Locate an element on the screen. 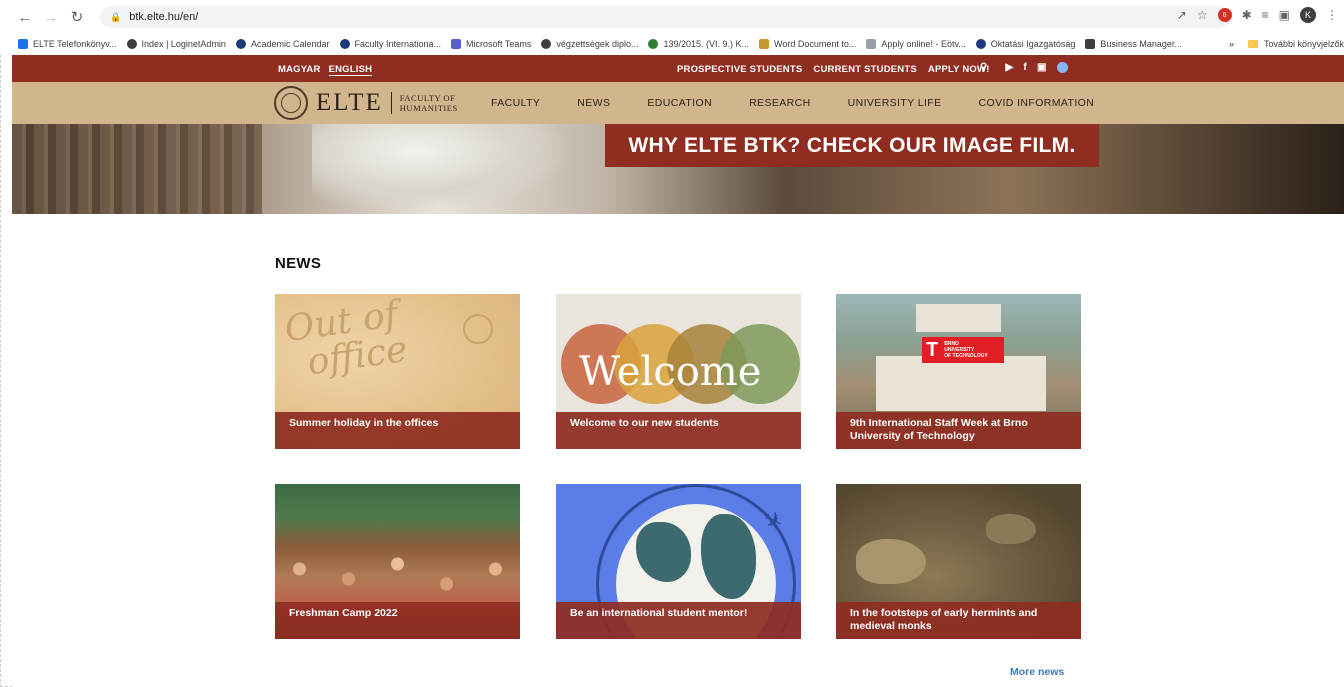 The image size is (1344, 687). back-icon: ← is located at coordinates (25, 17).